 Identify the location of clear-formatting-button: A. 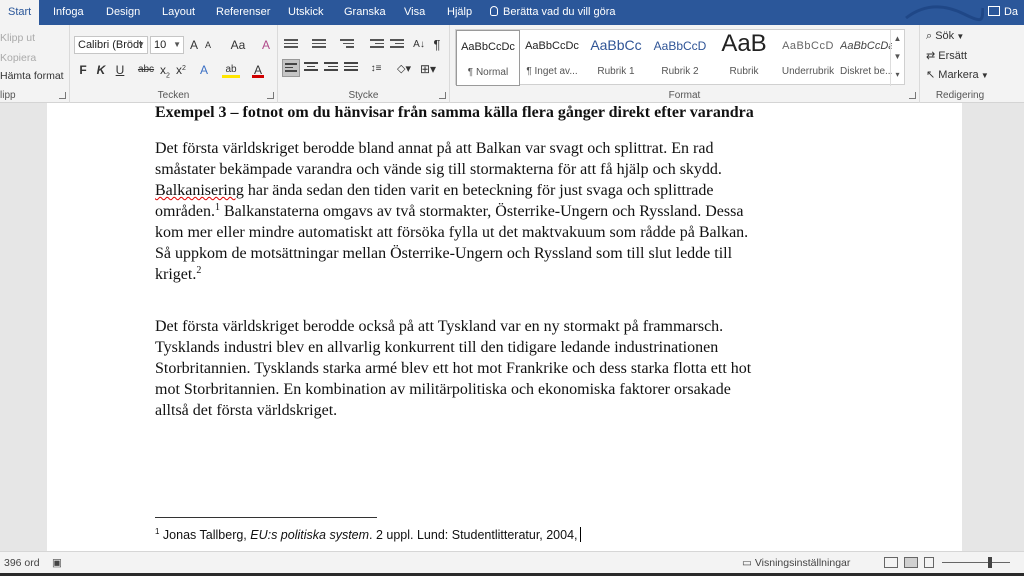
(266, 45).